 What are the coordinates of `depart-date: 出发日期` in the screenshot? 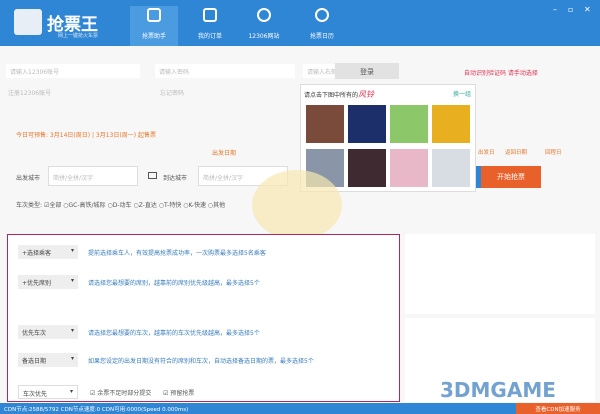 It's located at (224, 152).